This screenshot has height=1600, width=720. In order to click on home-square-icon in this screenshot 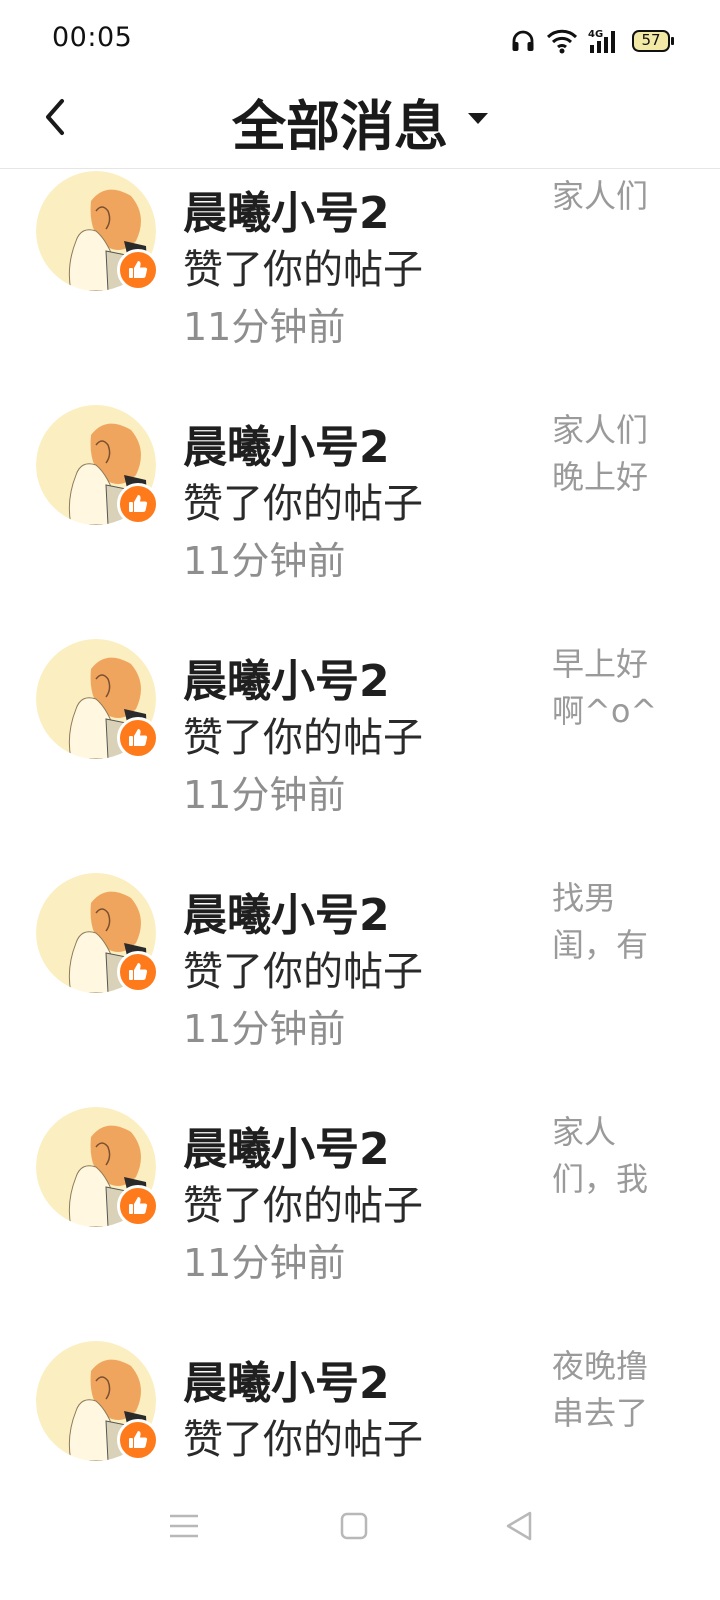, I will do `click(354, 1526)`.